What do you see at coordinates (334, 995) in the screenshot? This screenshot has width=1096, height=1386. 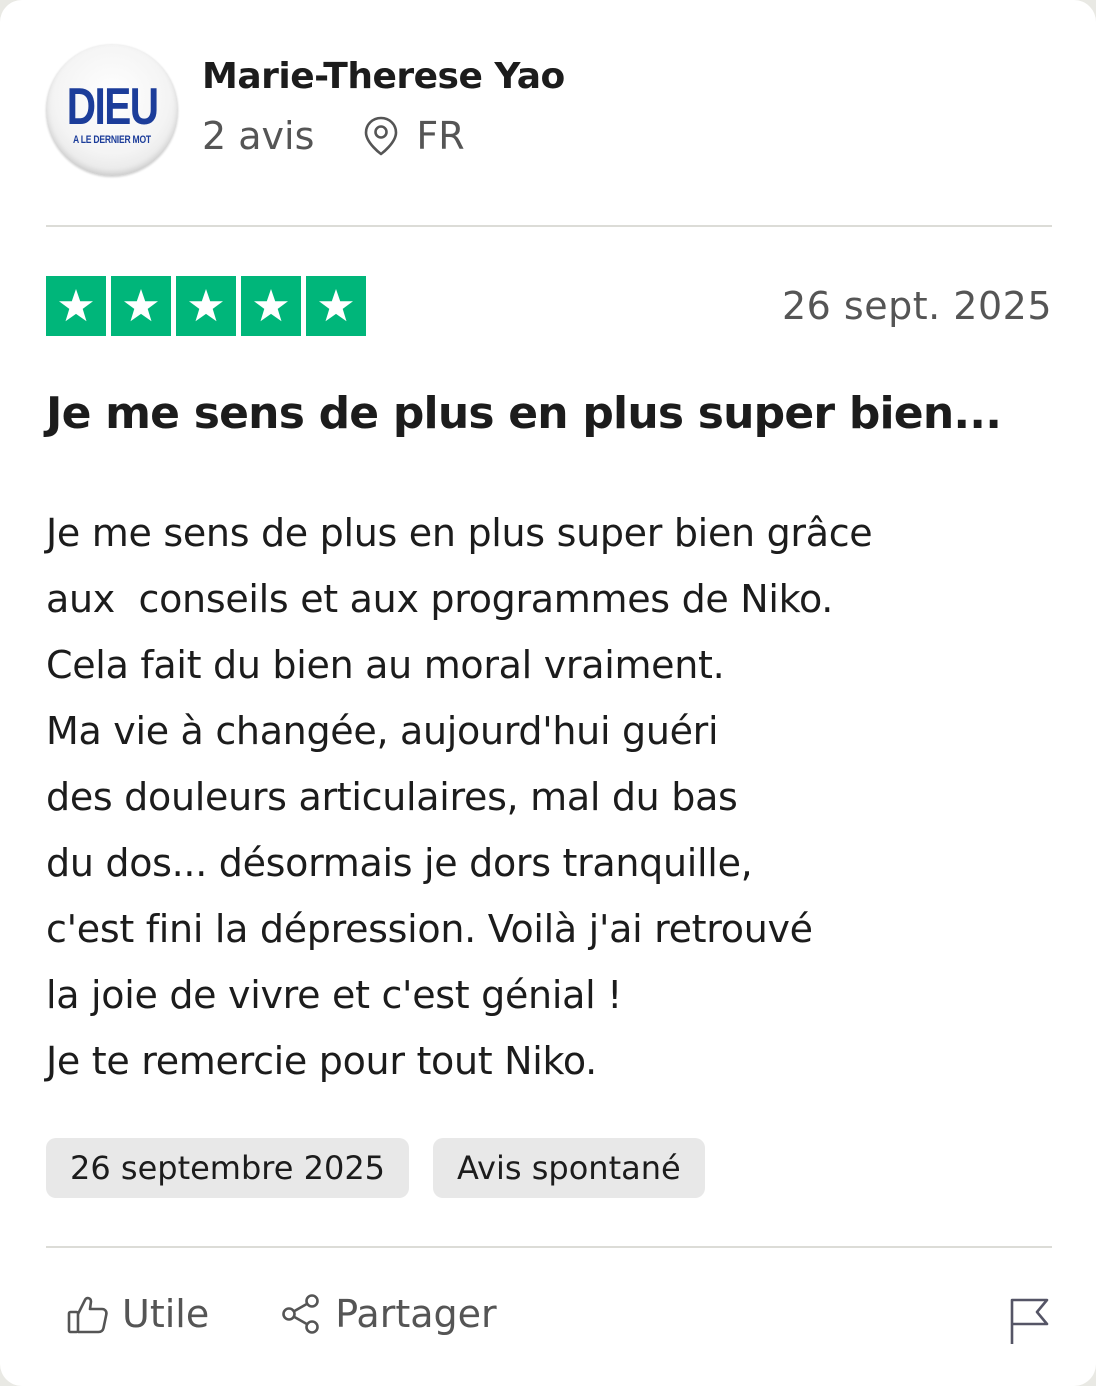 I see `review-body-line: la joie de vivre et c'est génial !` at bounding box center [334, 995].